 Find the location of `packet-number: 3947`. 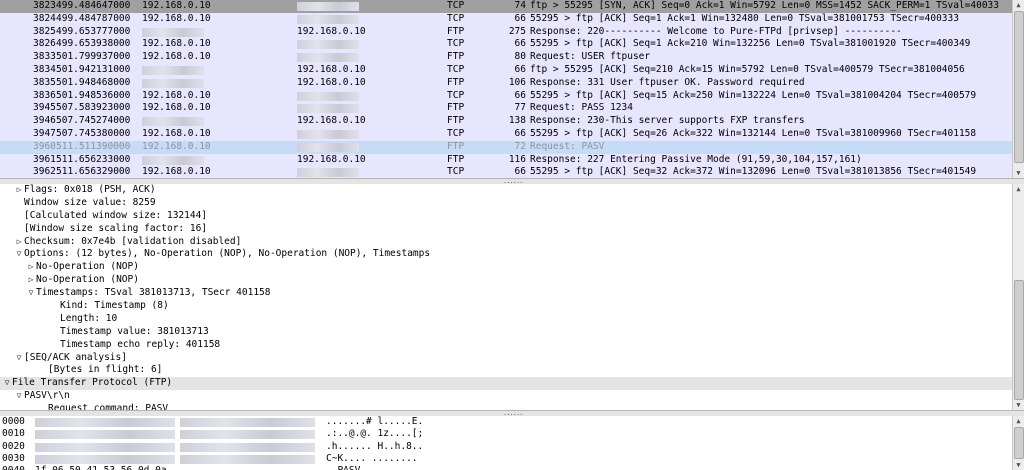

packet-number: 3947 is located at coordinates (44, 133).